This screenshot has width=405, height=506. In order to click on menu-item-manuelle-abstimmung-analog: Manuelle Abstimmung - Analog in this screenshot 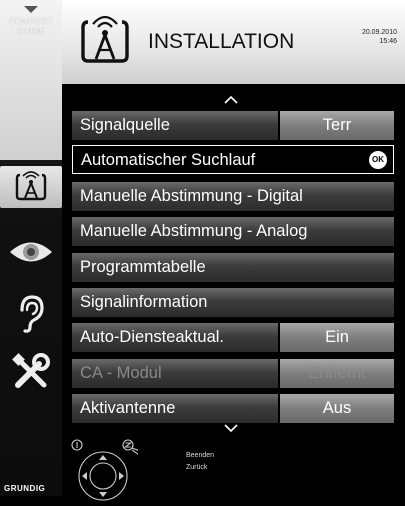, I will do `click(233, 231)`.